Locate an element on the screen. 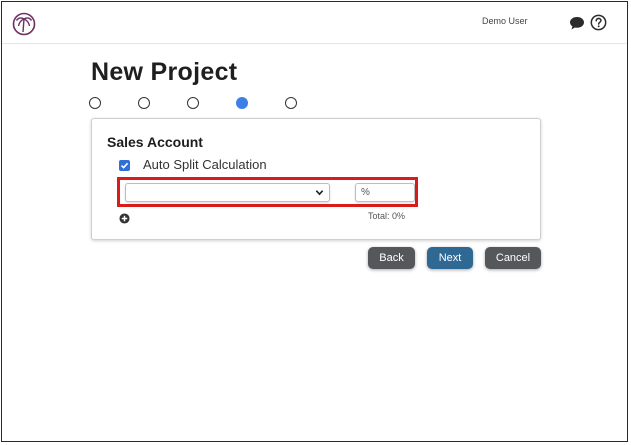  next-button: Next is located at coordinates (450, 258).